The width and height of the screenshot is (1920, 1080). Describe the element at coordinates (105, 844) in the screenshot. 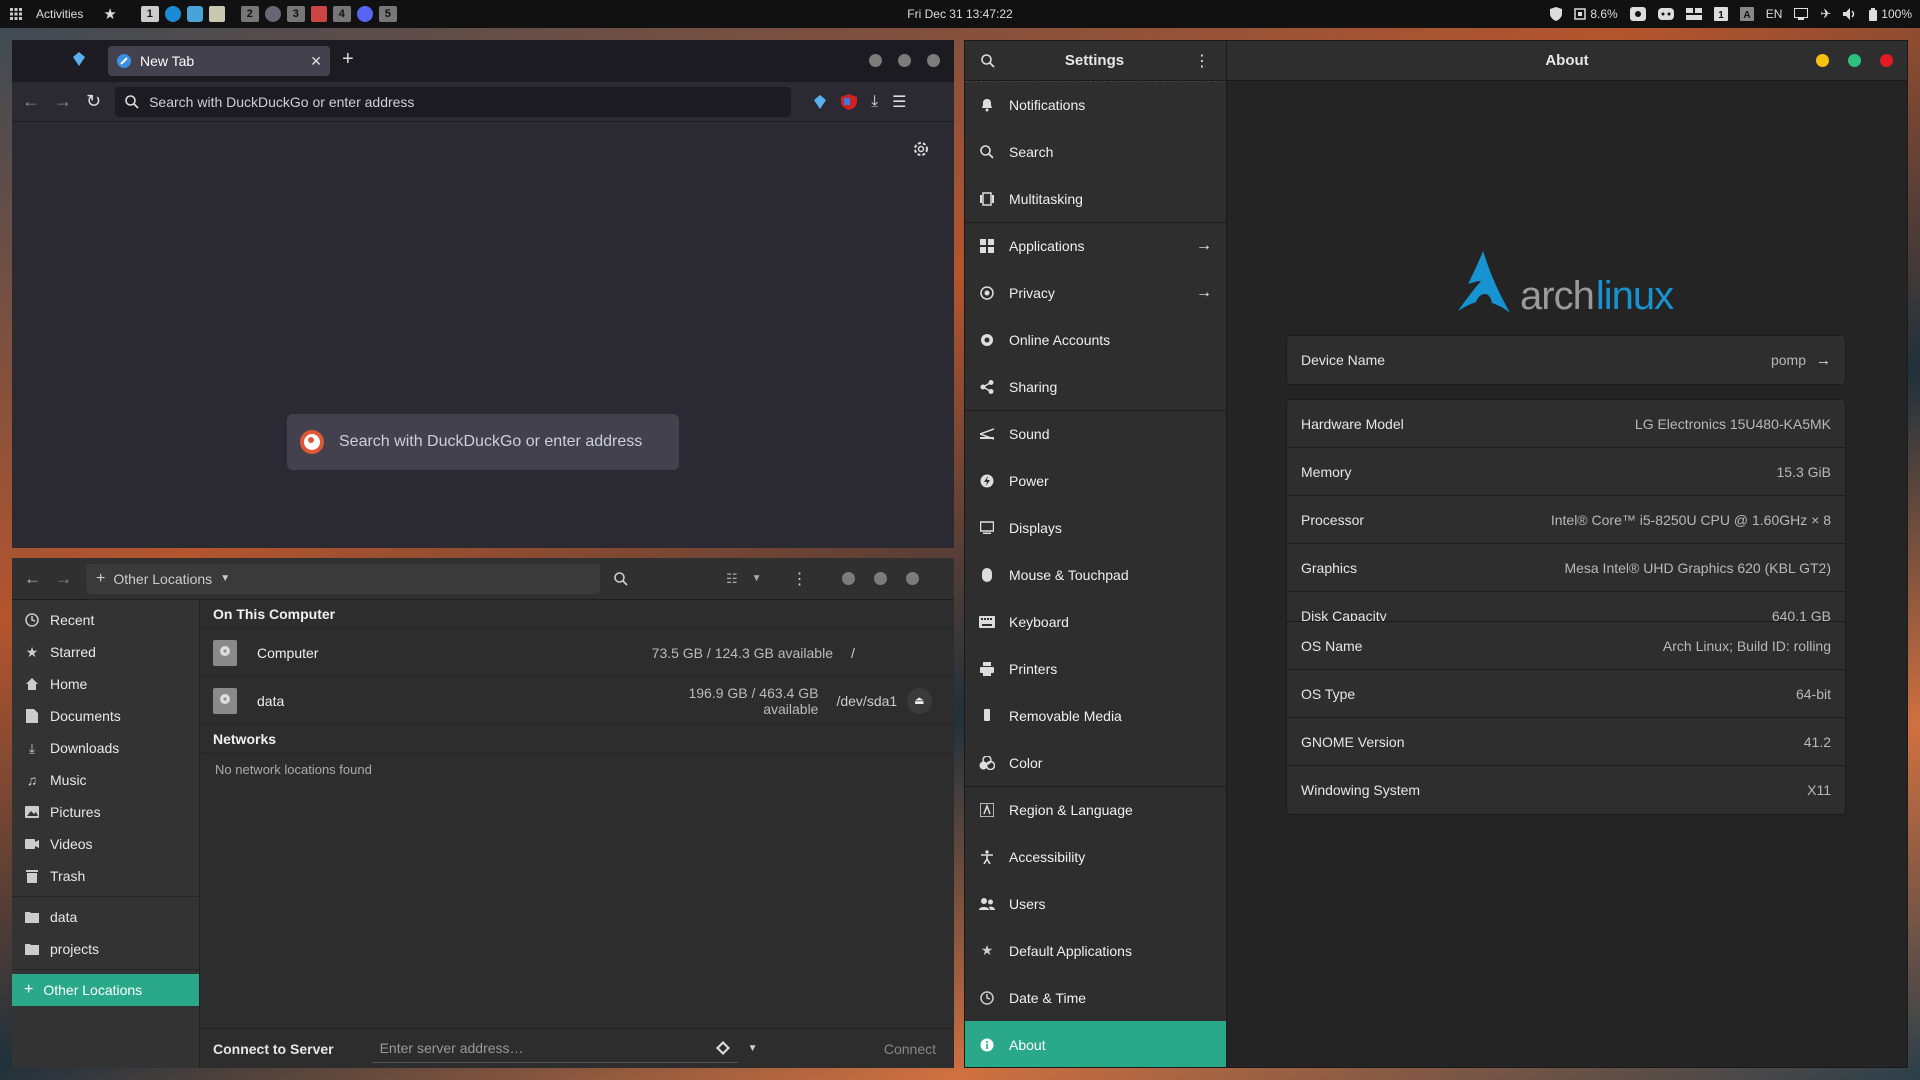

I see `sidebar-item-videos: Videos` at that location.